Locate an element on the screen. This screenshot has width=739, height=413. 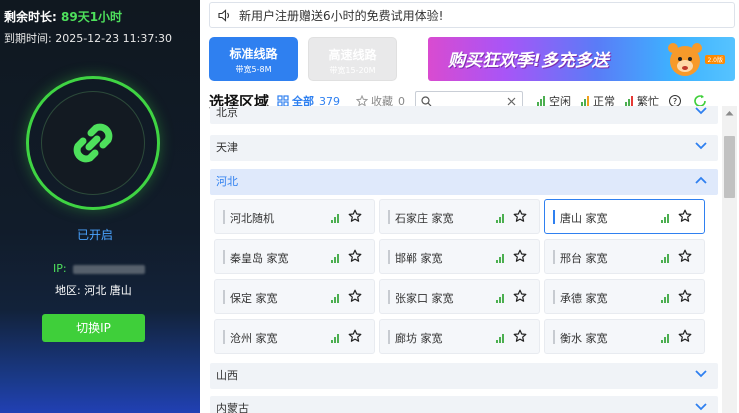
scrollbar-thumb is located at coordinates (729, 167).